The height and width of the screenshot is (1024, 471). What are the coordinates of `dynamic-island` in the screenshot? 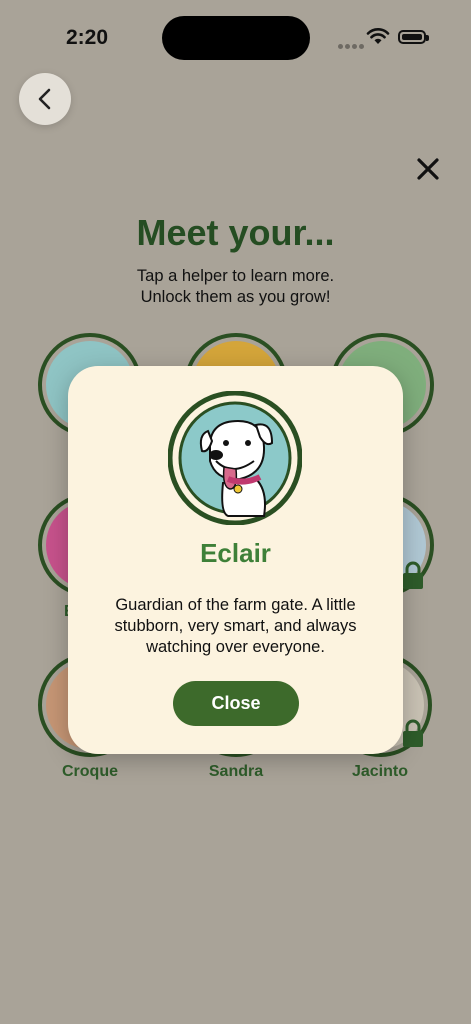 It's located at (236, 38).